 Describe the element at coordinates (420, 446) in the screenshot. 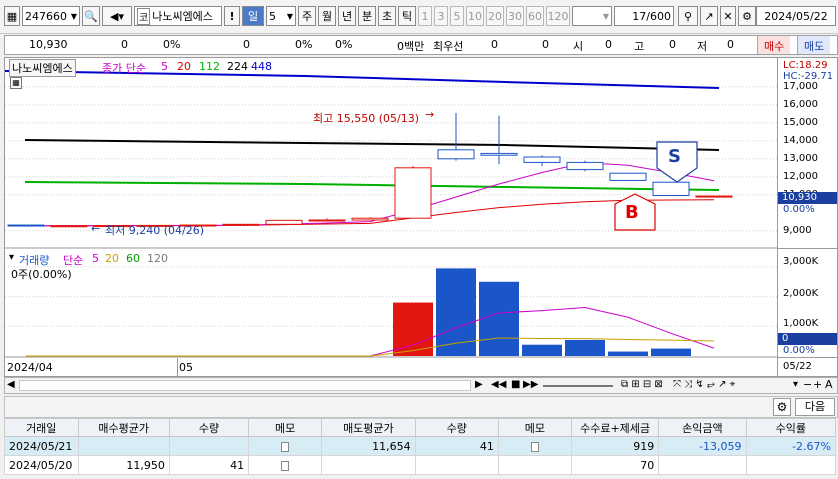

I see `table-row: 2024/05/21 11,654 41 919 -13,059 -2.67%` at that location.